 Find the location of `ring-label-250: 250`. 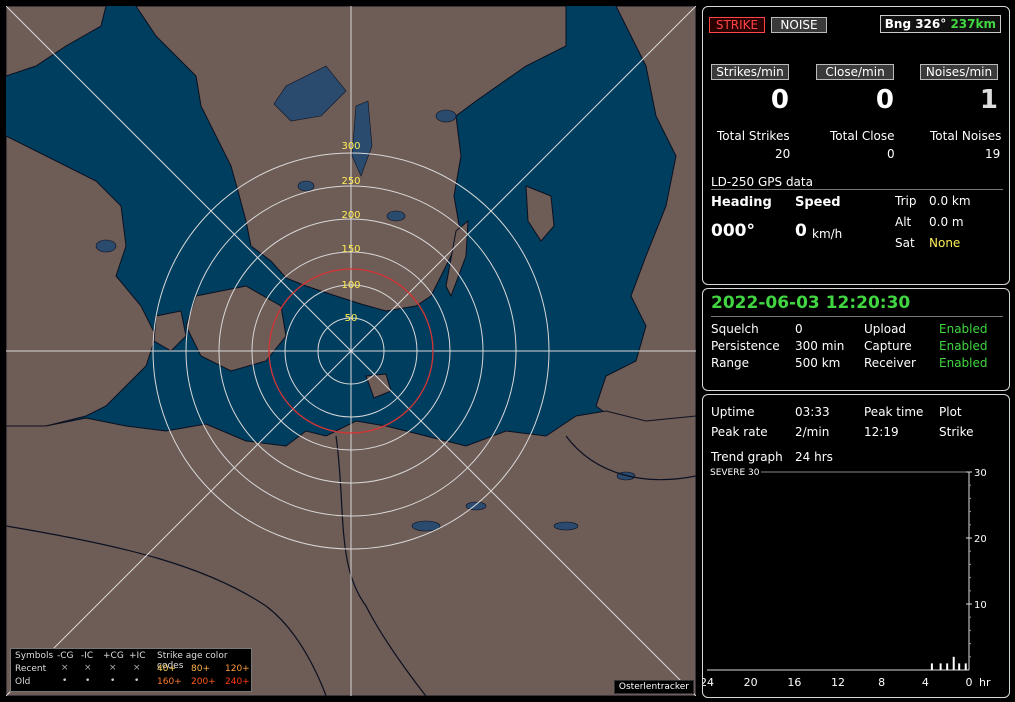

ring-label-250: 250 is located at coordinates (350, 181).